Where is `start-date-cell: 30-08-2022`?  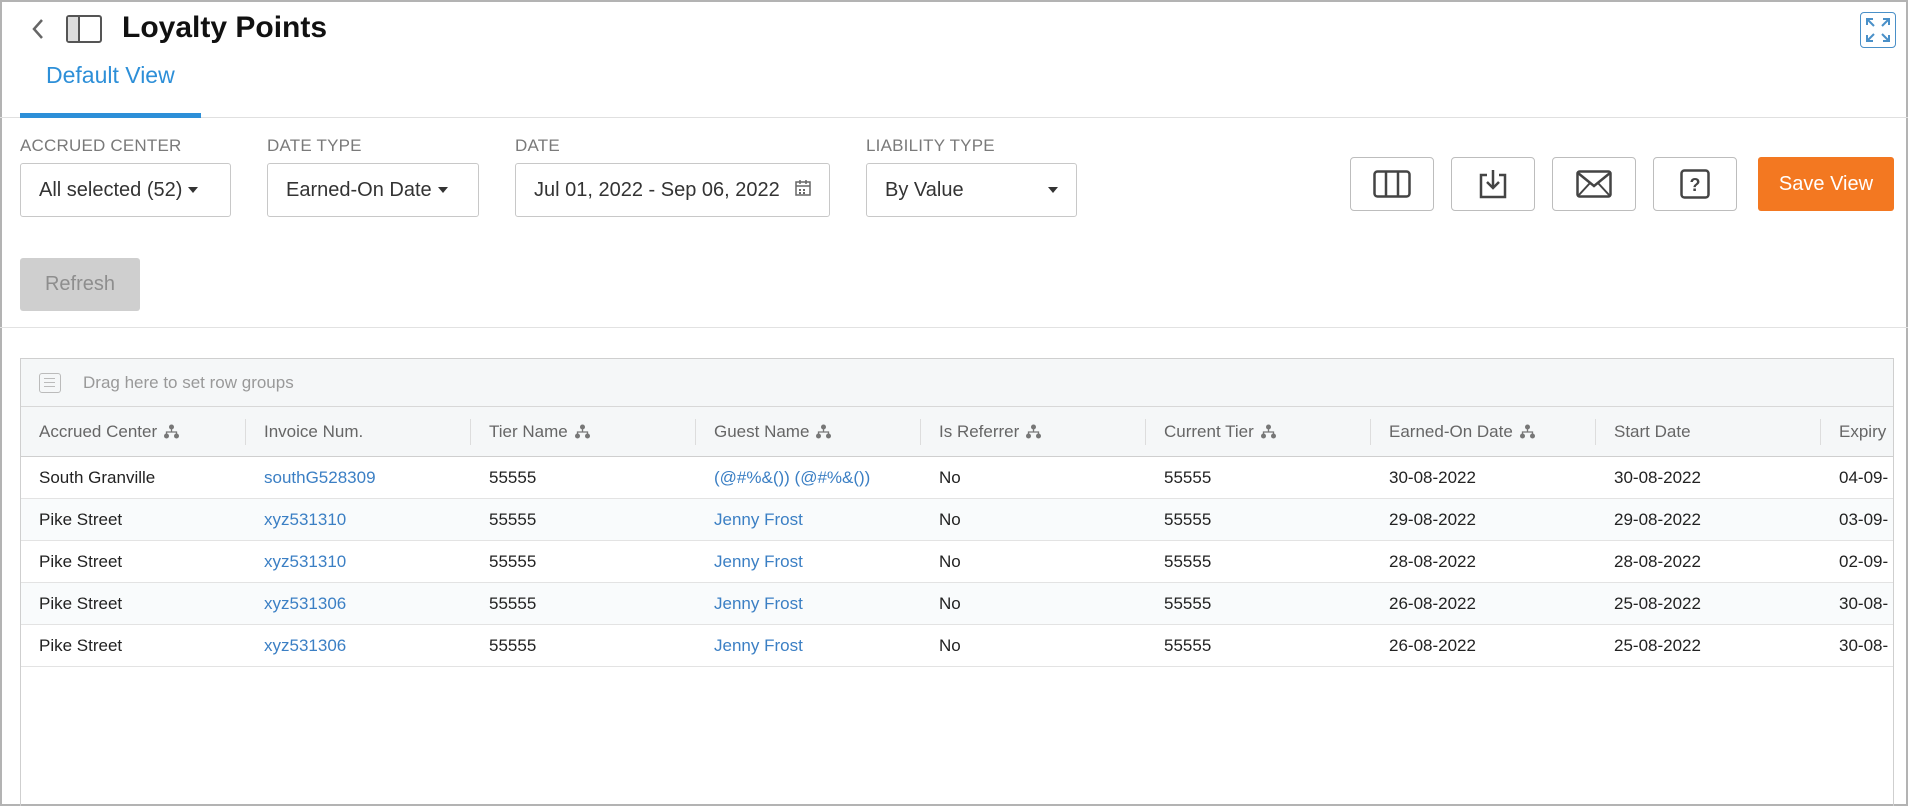
start-date-cell: 30-08-2022 is located at coordinates (1657, 477).